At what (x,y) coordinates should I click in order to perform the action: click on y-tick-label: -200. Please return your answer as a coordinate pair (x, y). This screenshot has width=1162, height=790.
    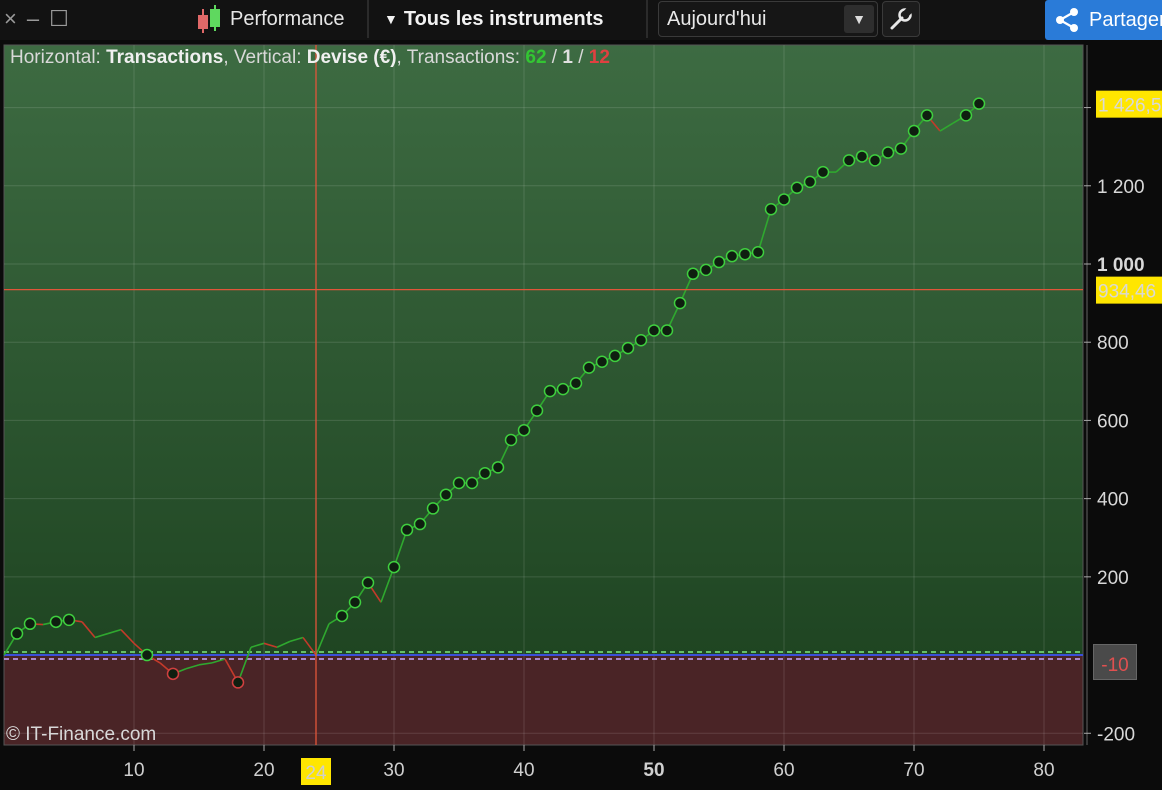
    Looking at the image, I should click on (1116, 734).